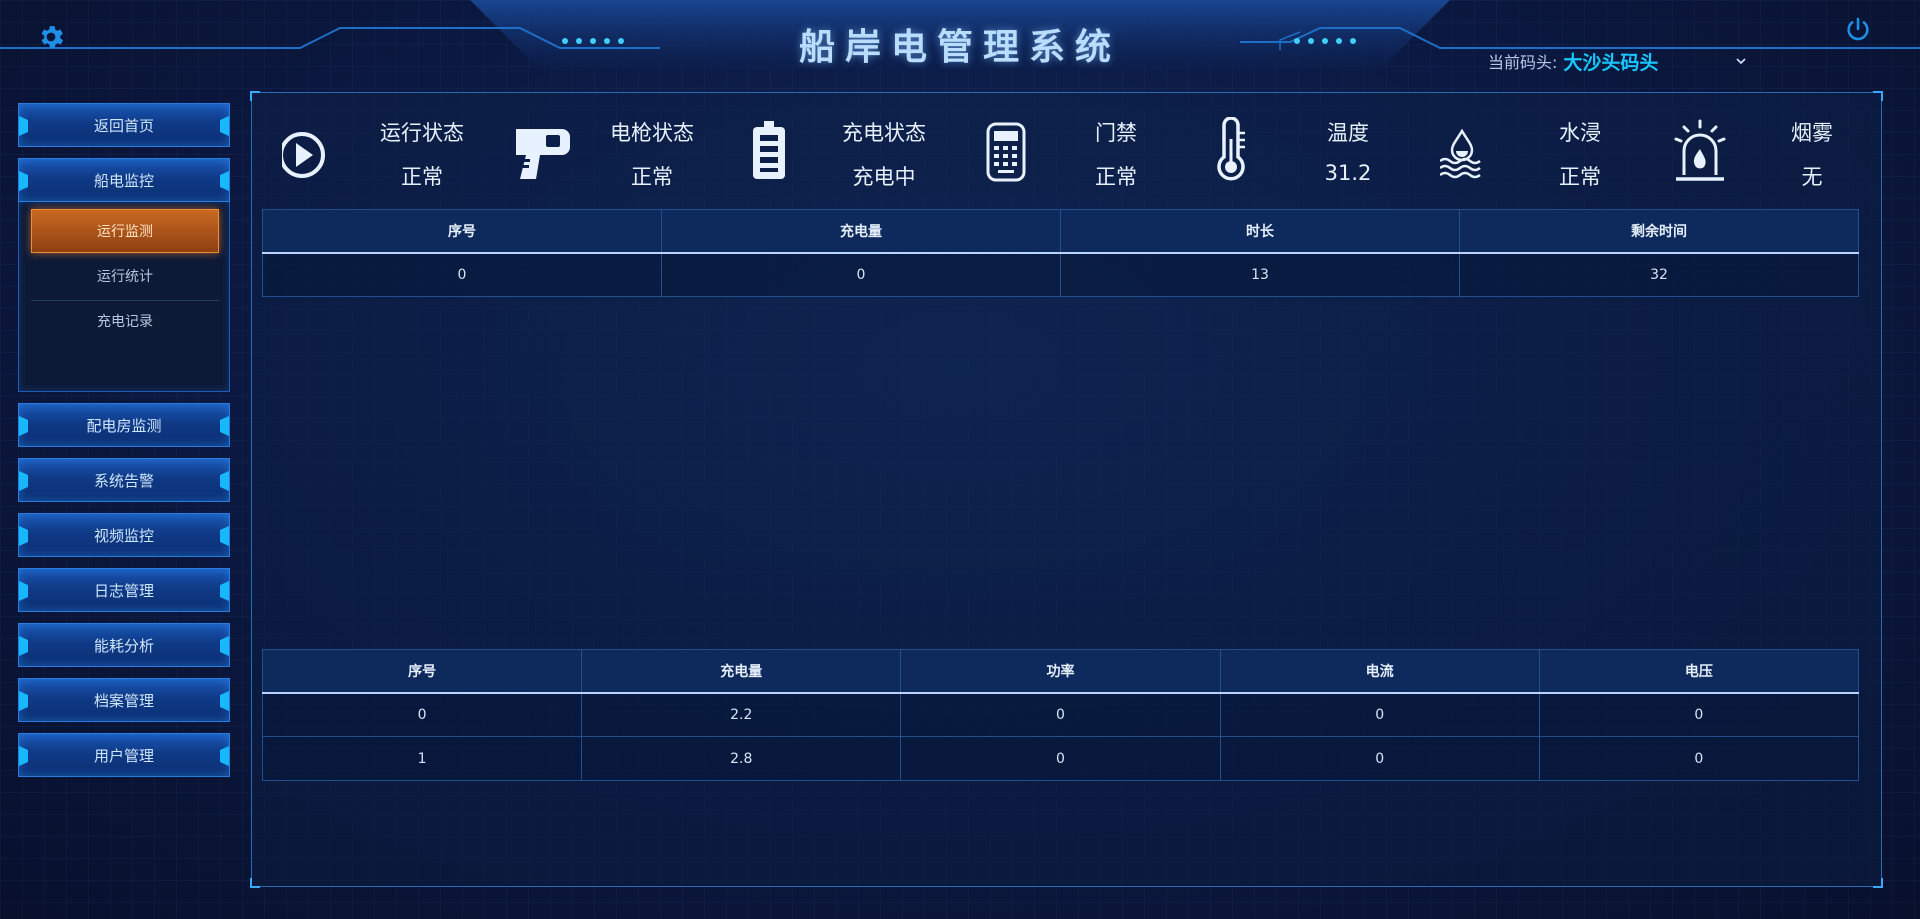  I want to click on status-access: 门禁 正常, so click(1086, 151).